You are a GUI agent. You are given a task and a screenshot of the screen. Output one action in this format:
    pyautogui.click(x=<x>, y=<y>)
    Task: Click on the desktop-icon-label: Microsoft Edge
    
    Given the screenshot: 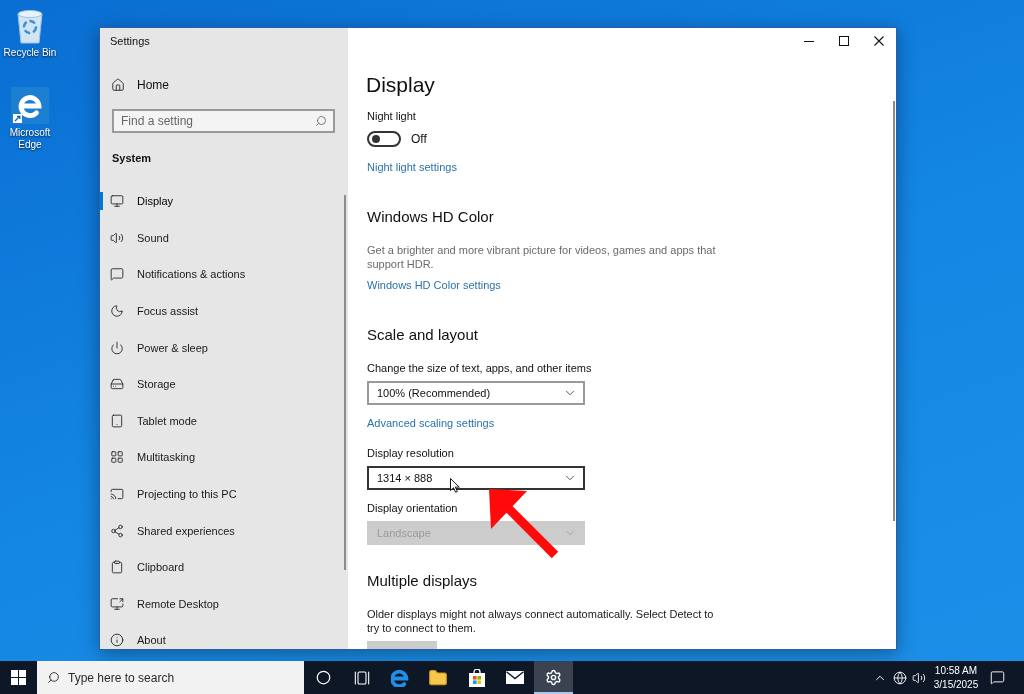 What is the action you would take?
    pyautogui.click(x=30, y=139)
    